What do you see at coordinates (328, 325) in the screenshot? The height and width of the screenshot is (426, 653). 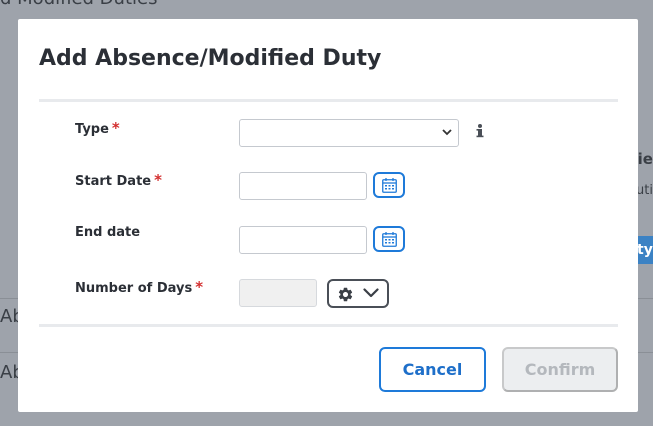 I see `footer-divider` at bounding box center [328, 325].